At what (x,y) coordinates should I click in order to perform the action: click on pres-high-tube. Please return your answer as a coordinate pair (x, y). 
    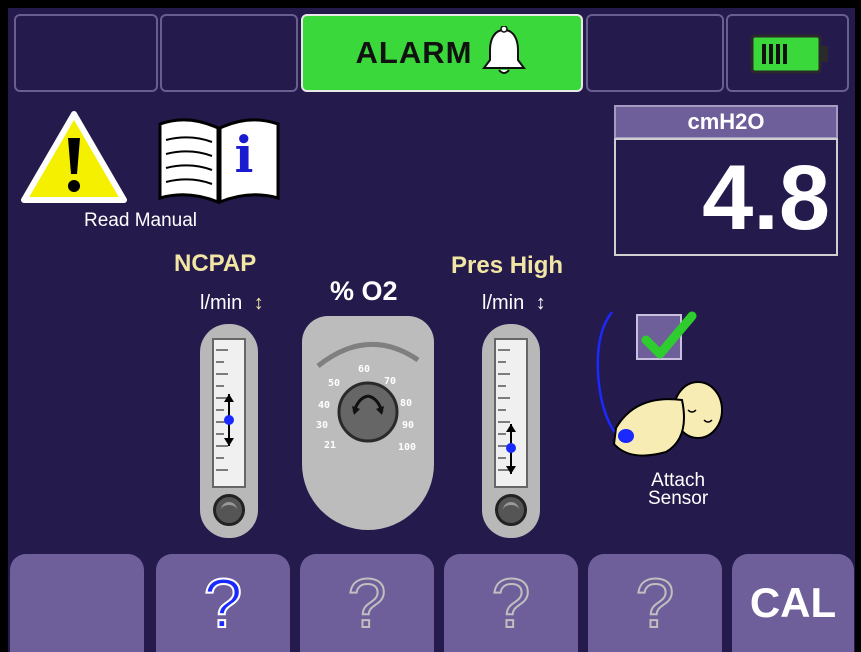
    Looking at the image, I should click on (511, 413).